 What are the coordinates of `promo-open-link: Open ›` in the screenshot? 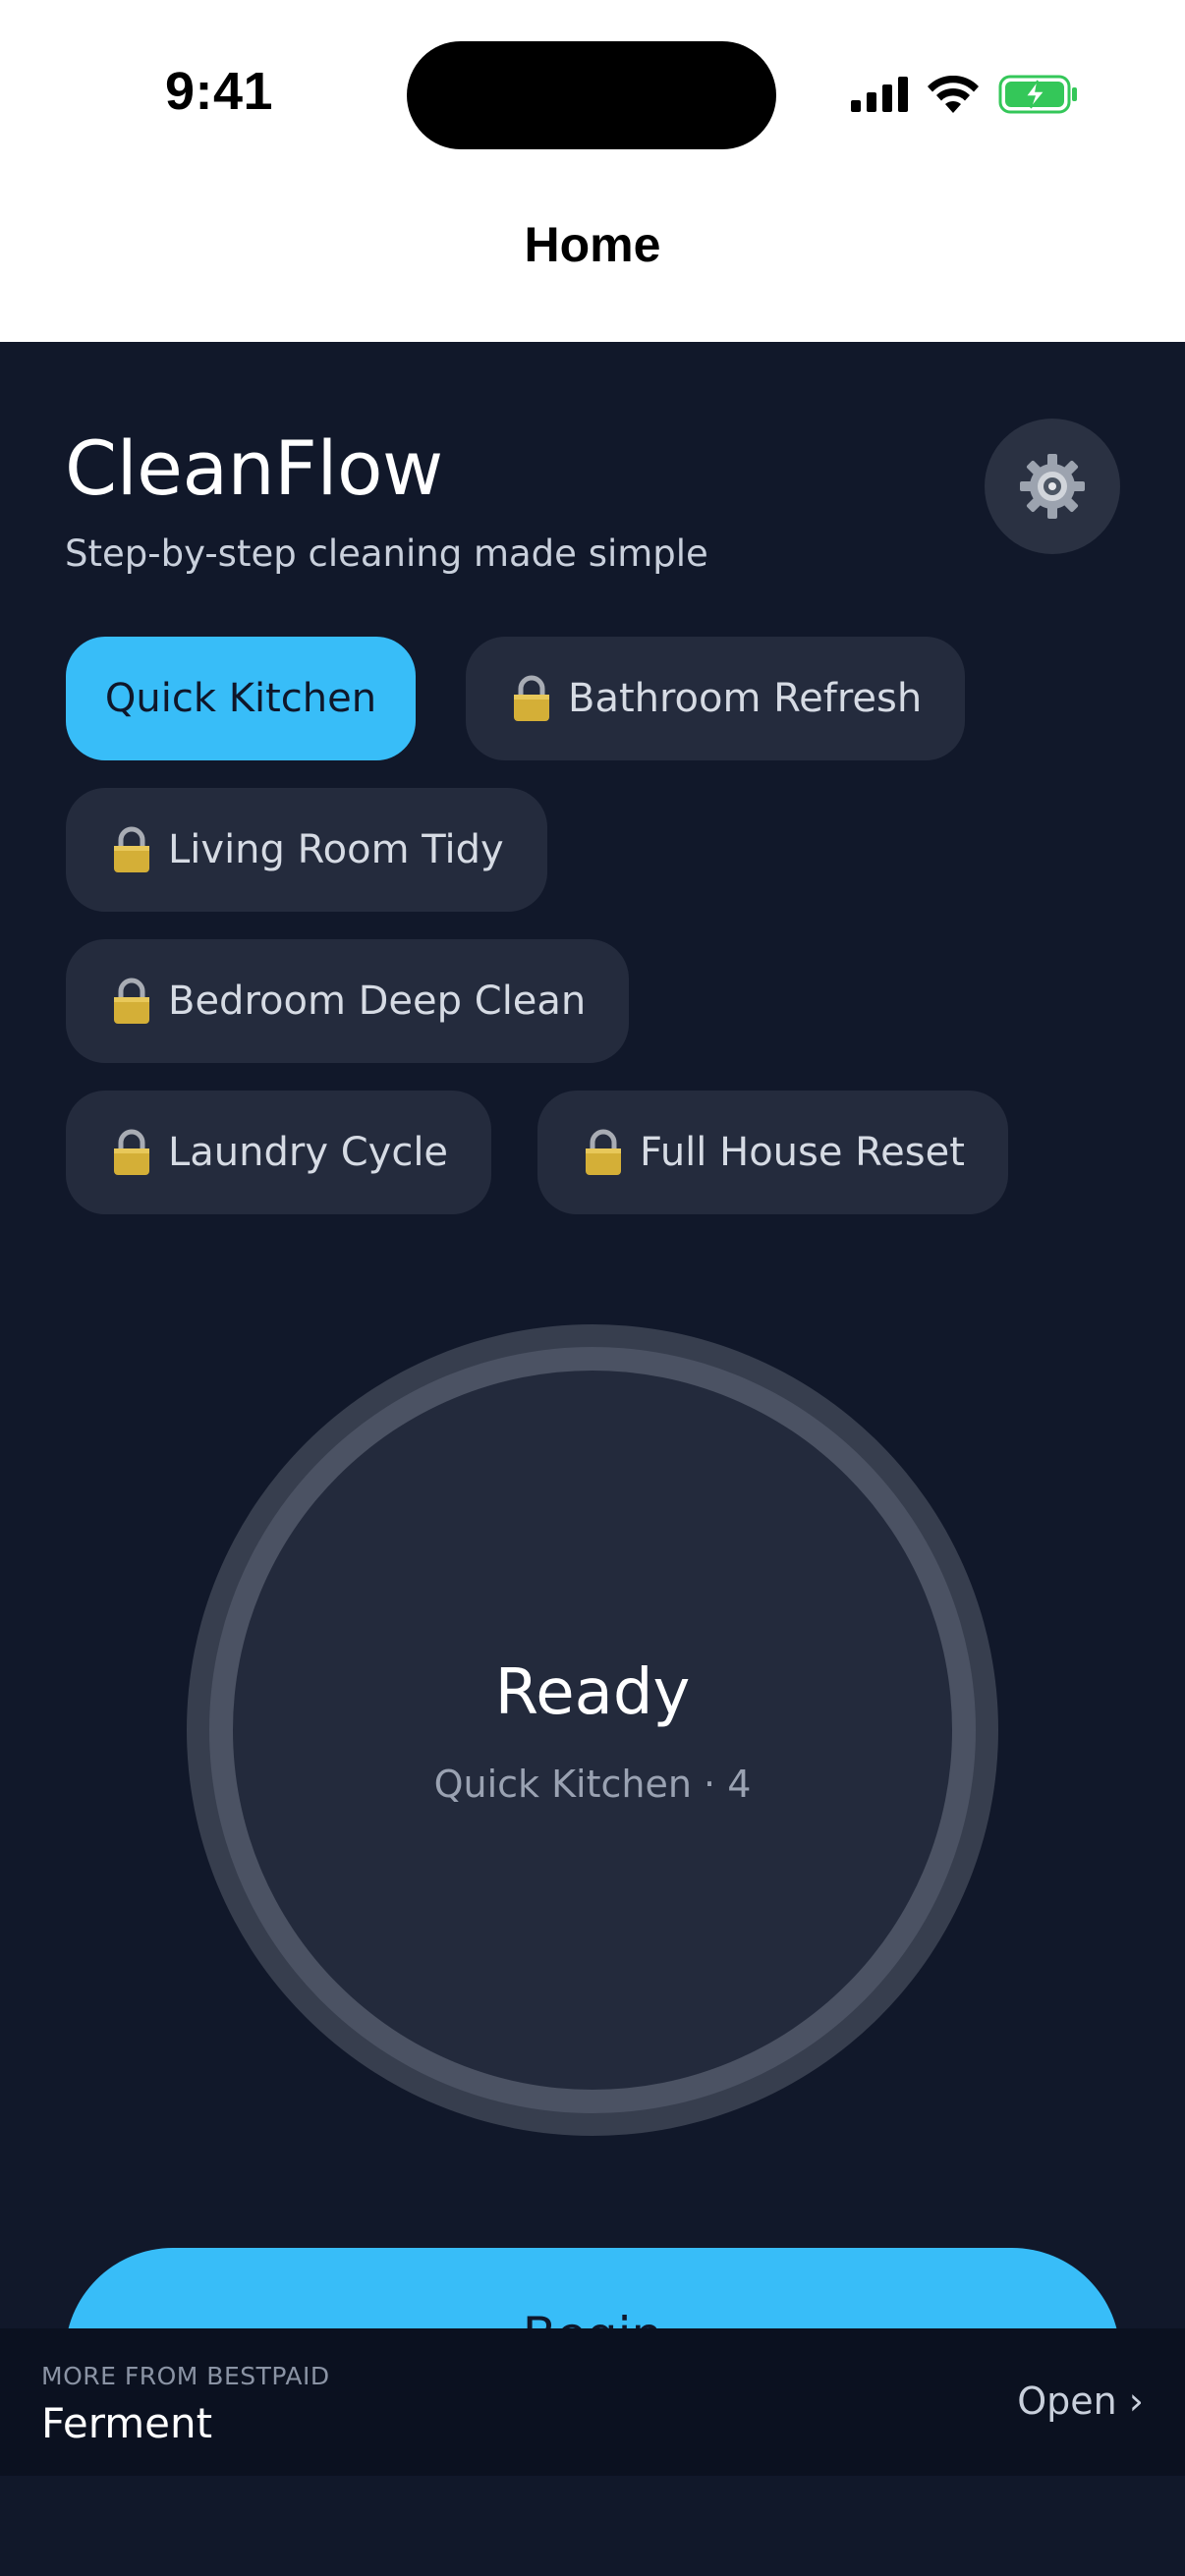 It's located at (1080, 2401).